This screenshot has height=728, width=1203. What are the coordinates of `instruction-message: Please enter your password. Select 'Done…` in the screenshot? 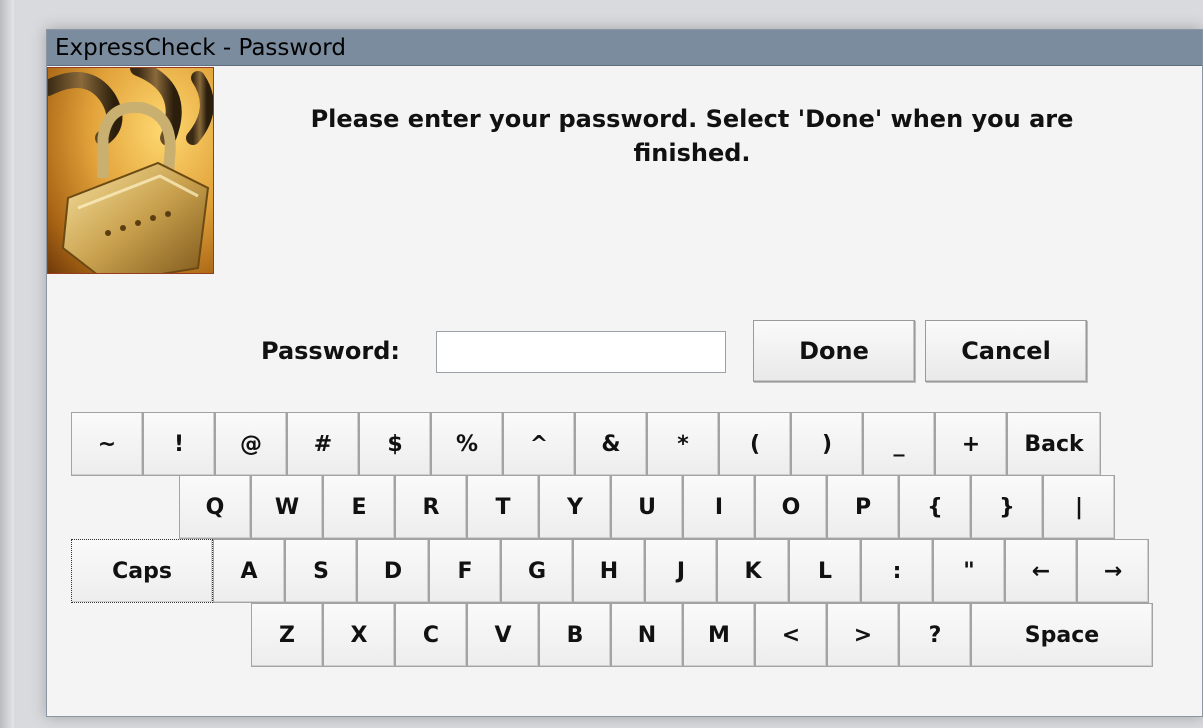 It's located at (692, 136).